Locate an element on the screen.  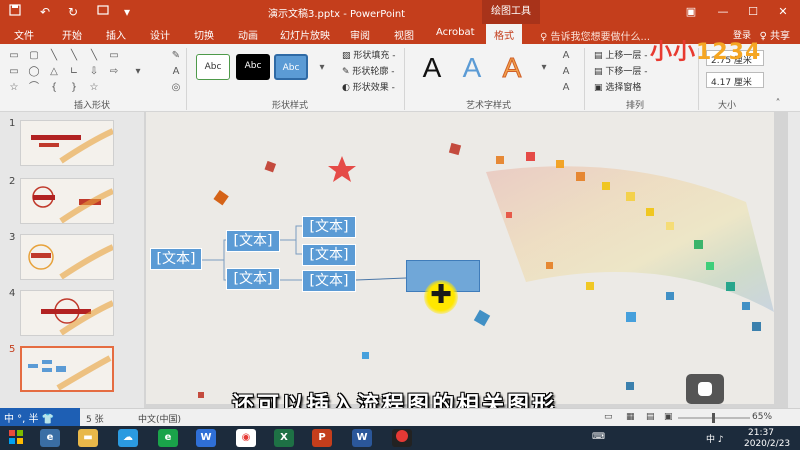
tab-review: 审阅 is located at coordinates (360, 34).